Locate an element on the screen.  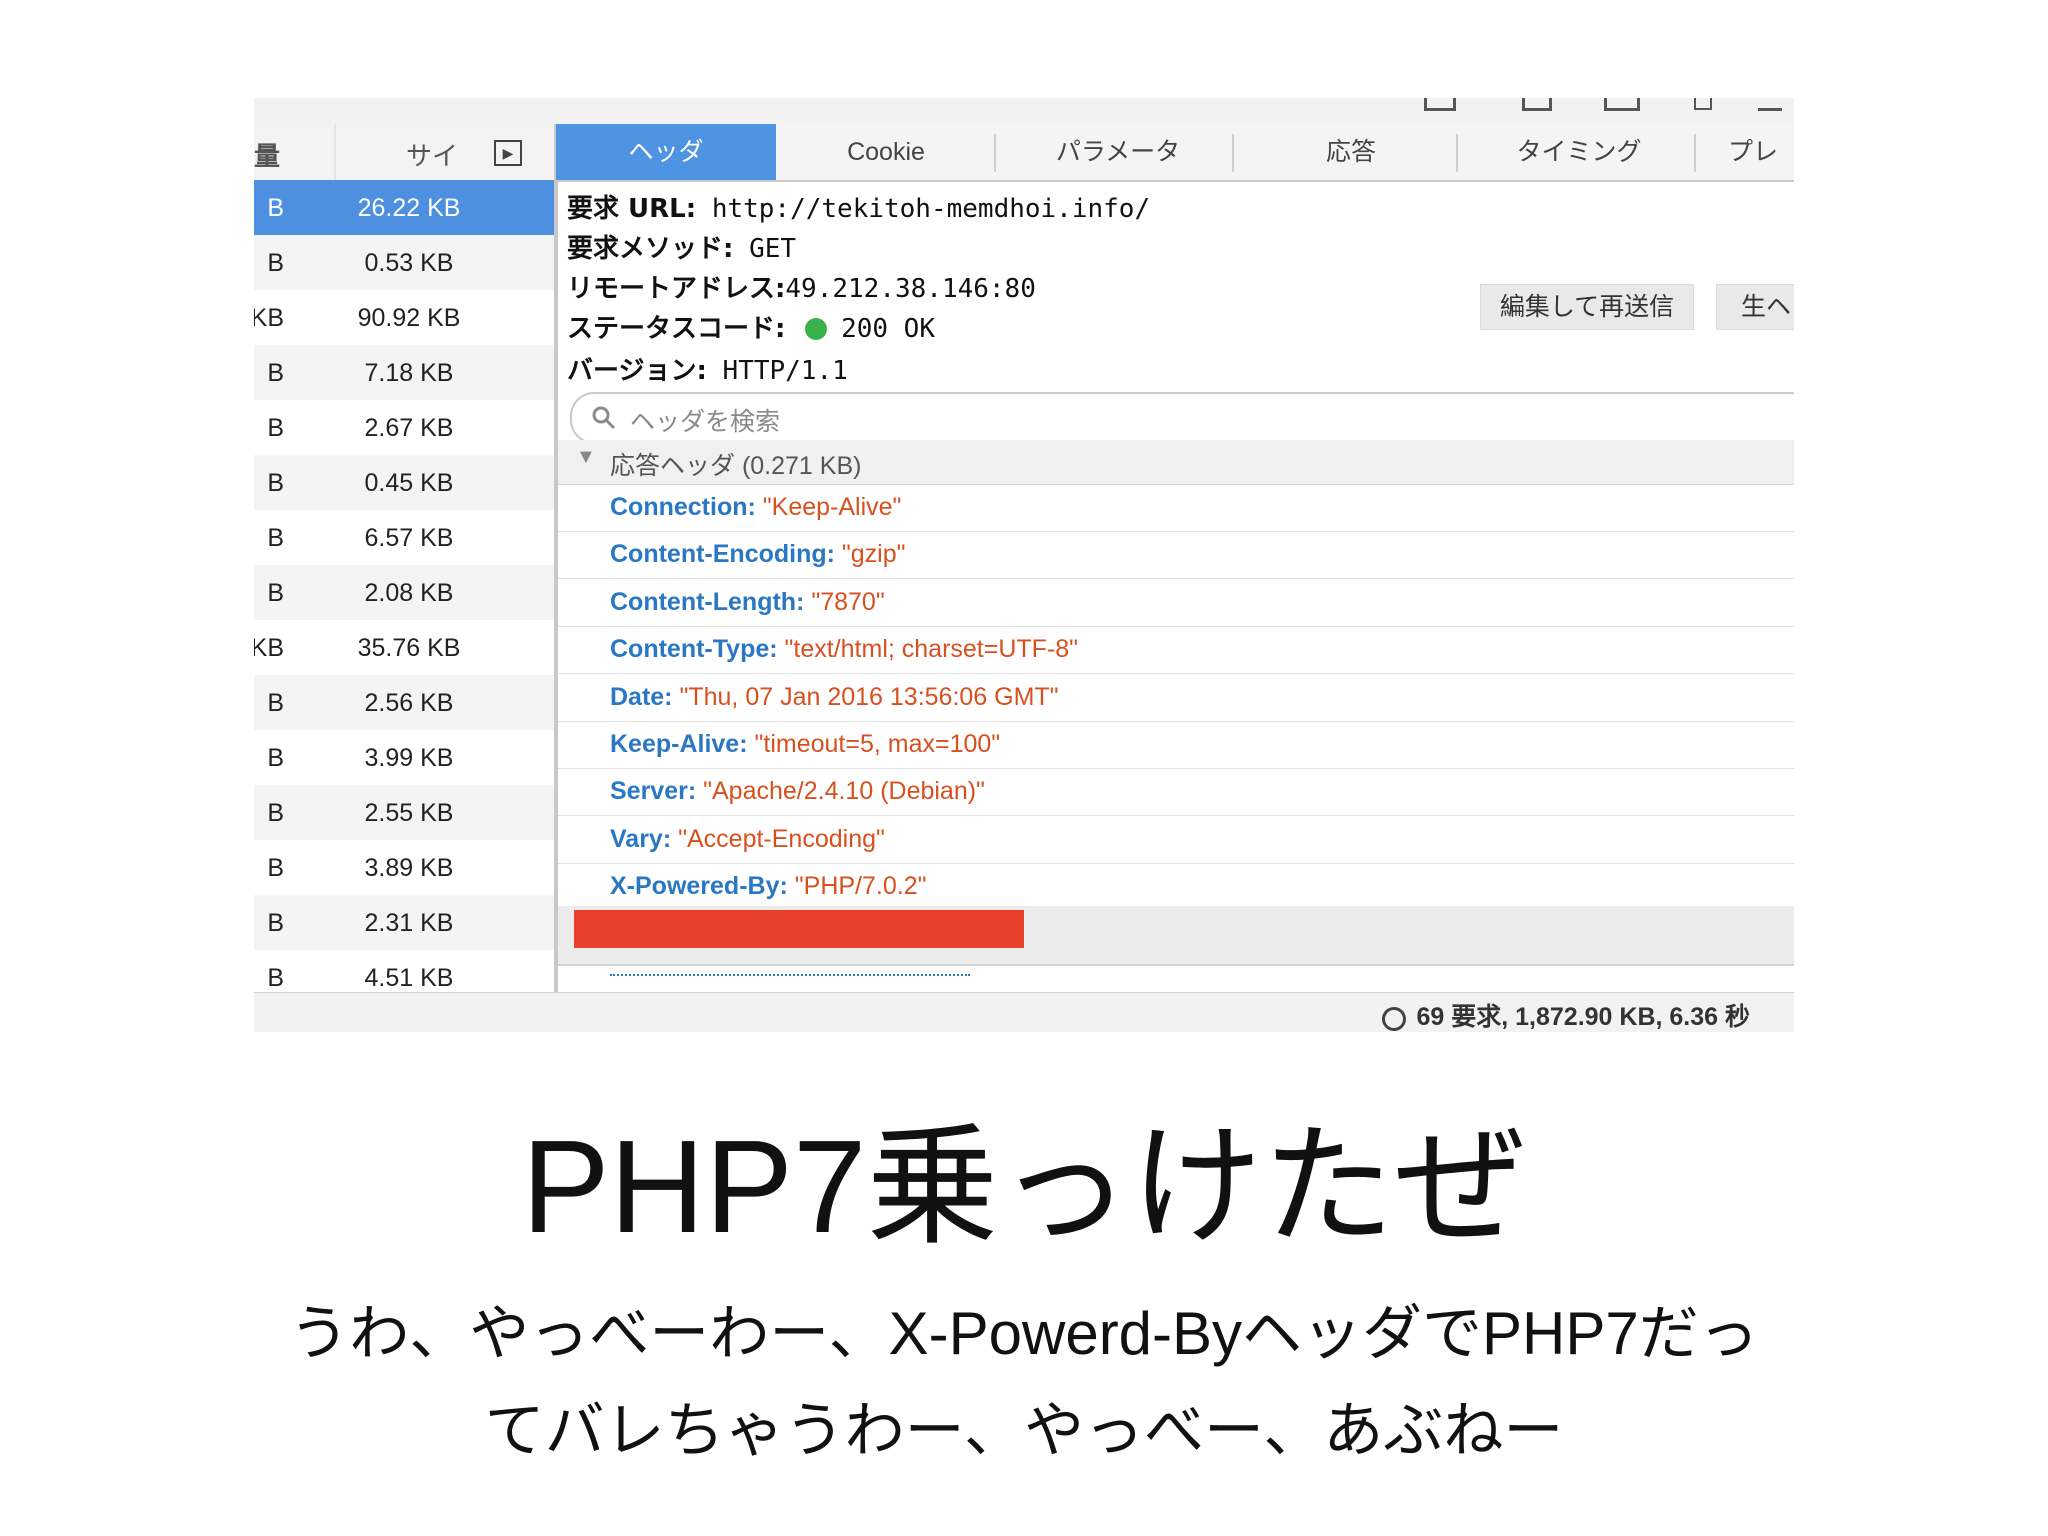
tab-label: ヘッダ is located at coordinates (666, 152).